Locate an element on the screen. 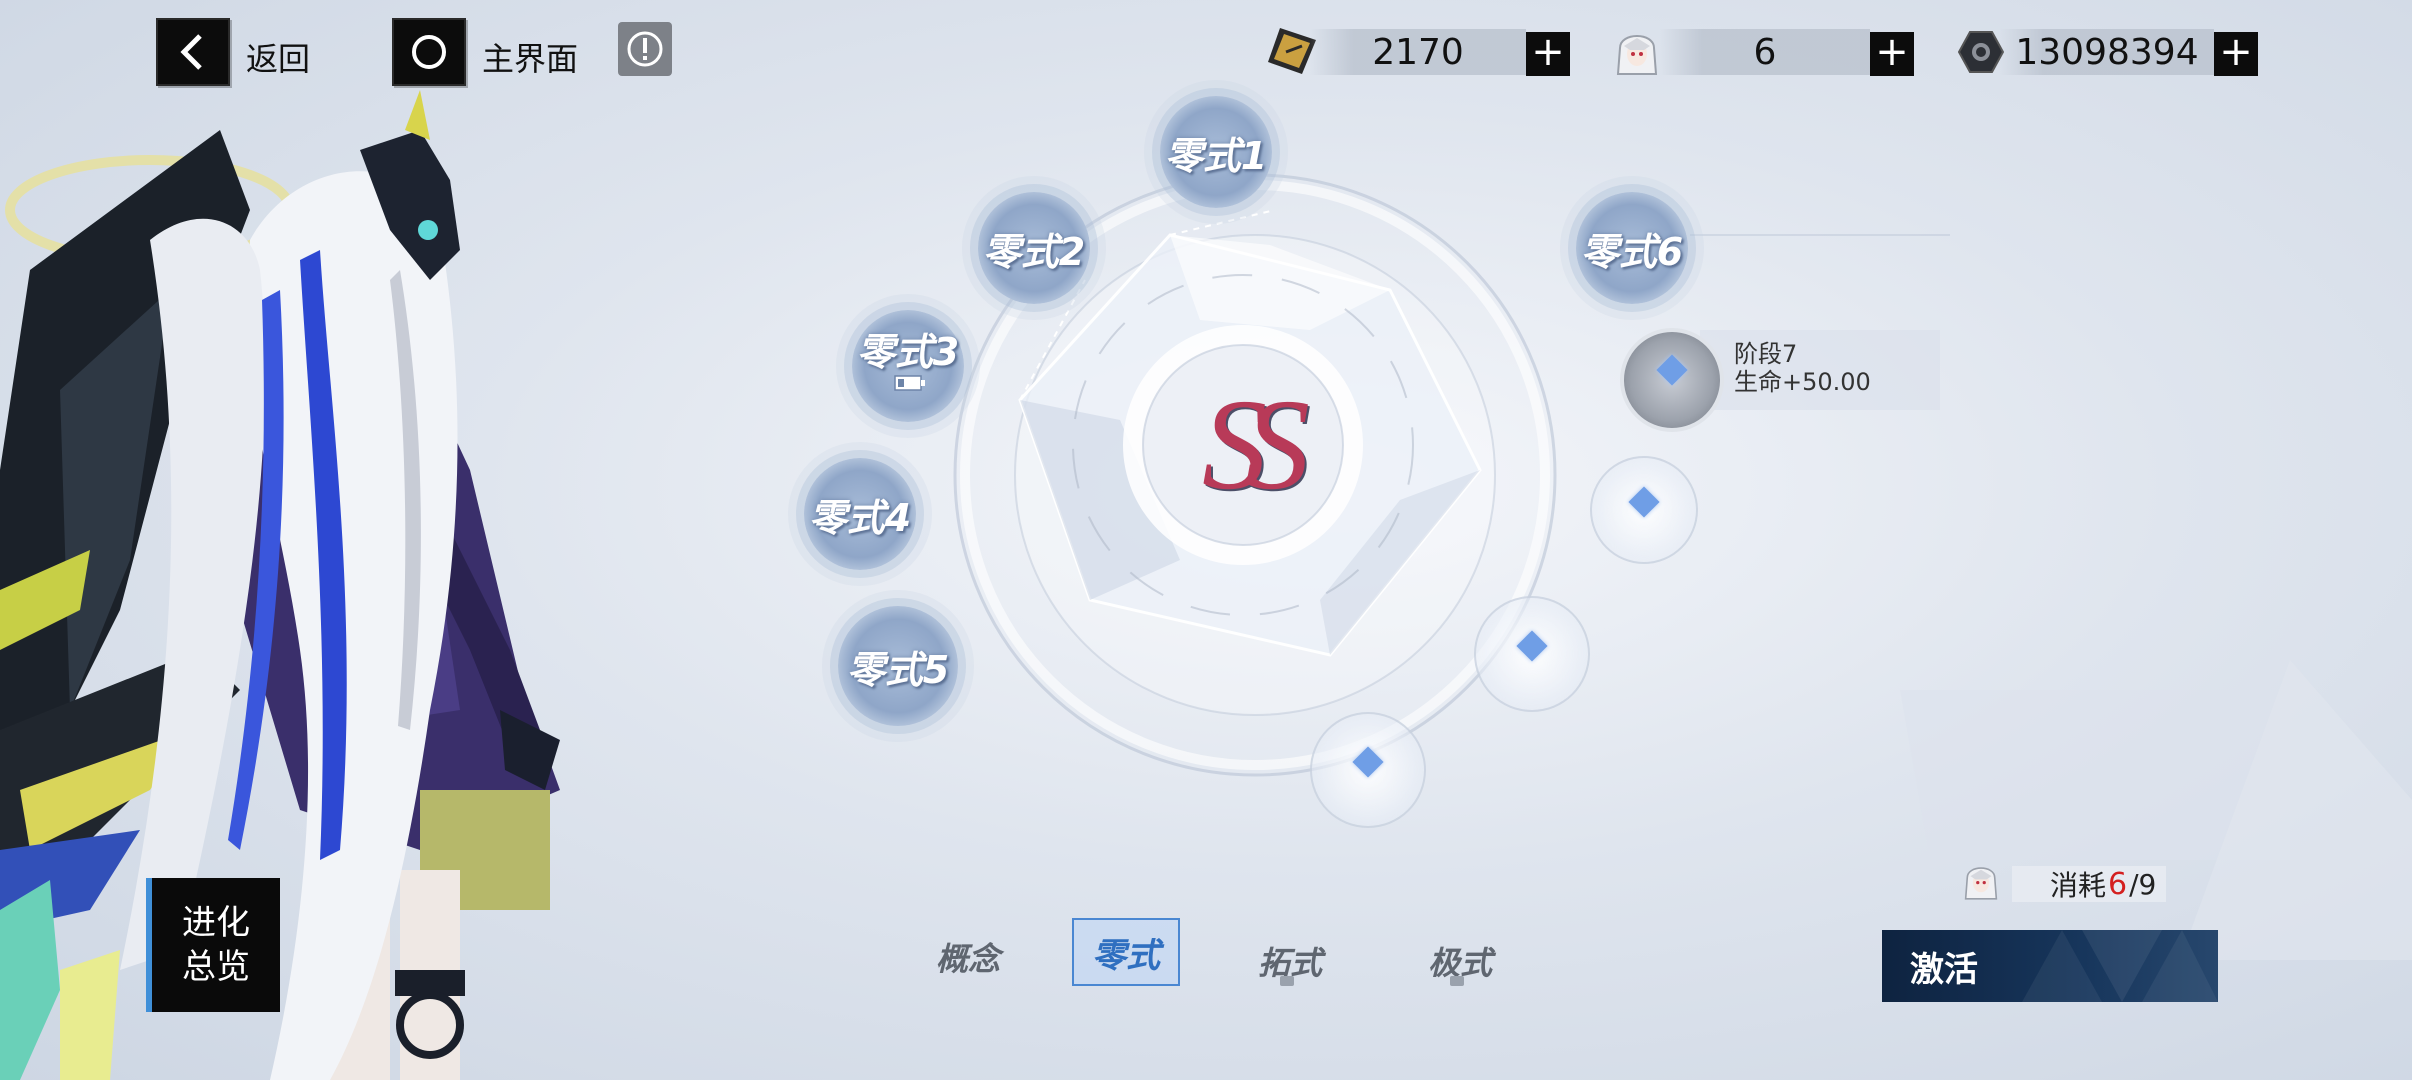 This screenshot has height=1080, width=2412. home-label: 主界面 is located at coordinates (530, 57).